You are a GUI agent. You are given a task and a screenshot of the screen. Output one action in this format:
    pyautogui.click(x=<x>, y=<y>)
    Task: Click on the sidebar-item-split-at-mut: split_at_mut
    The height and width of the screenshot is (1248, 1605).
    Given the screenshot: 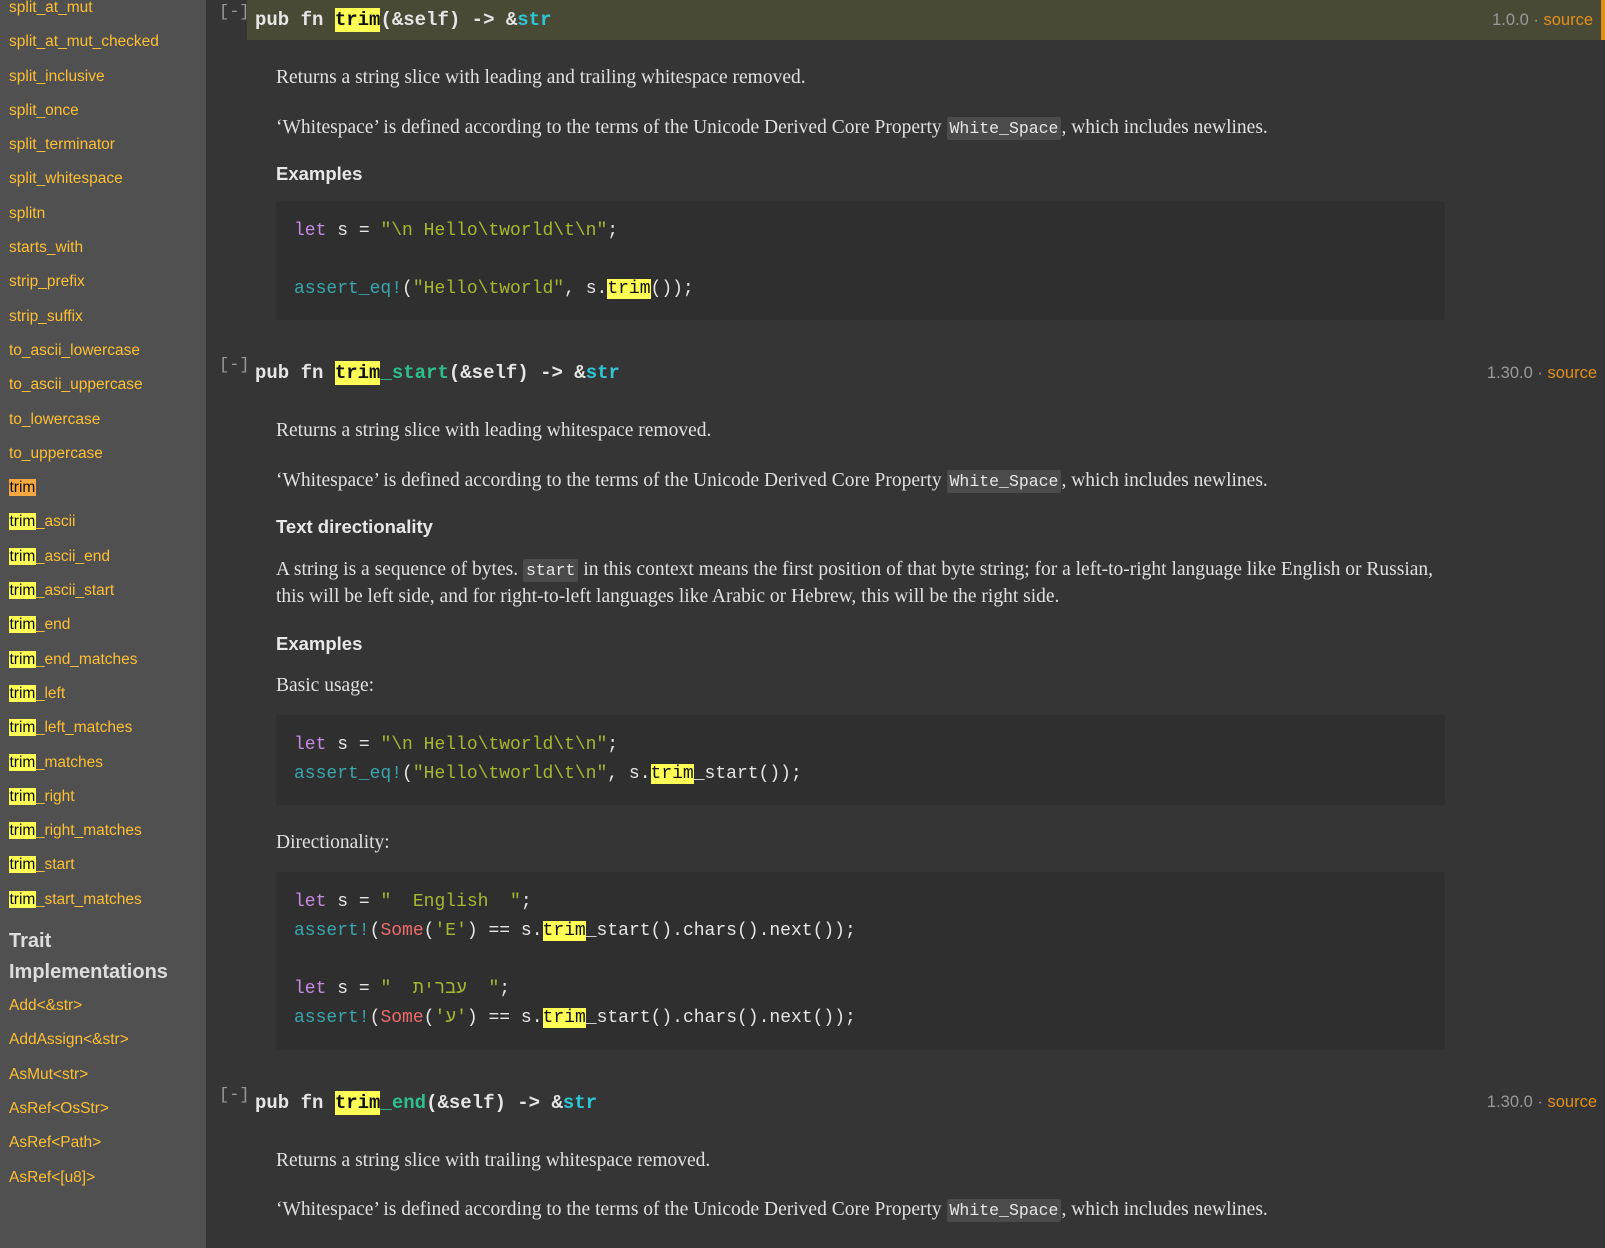 What is the action you would take?
    pyautogui.click(x=107, y=8)
    